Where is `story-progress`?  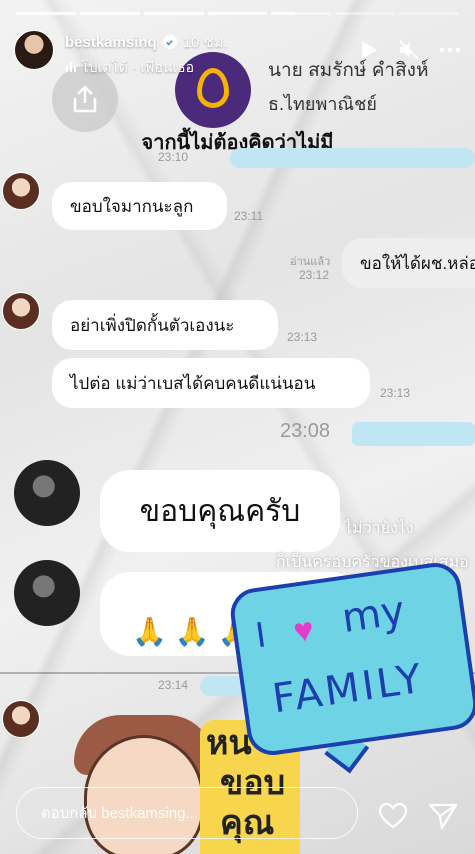
story-progress is located at coordinates (238, 13).